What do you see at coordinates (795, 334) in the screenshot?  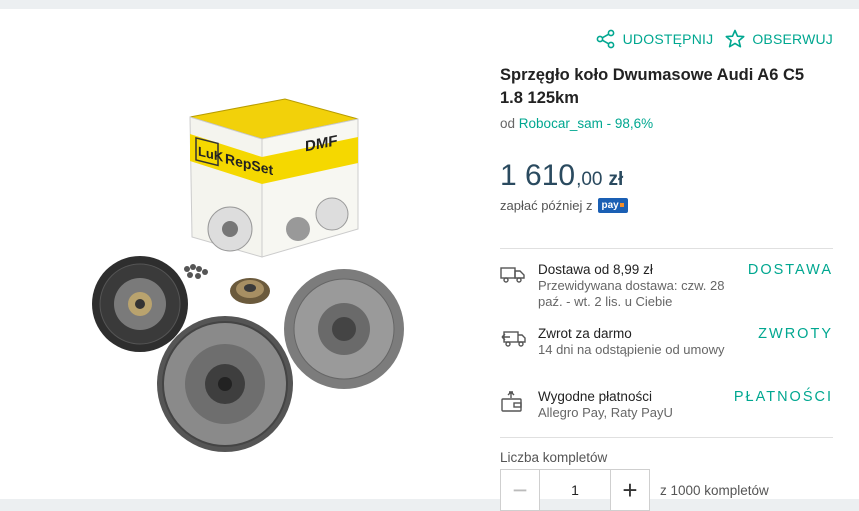 I see `returns-link: ZWROTY` at bounding box center [795, 334].